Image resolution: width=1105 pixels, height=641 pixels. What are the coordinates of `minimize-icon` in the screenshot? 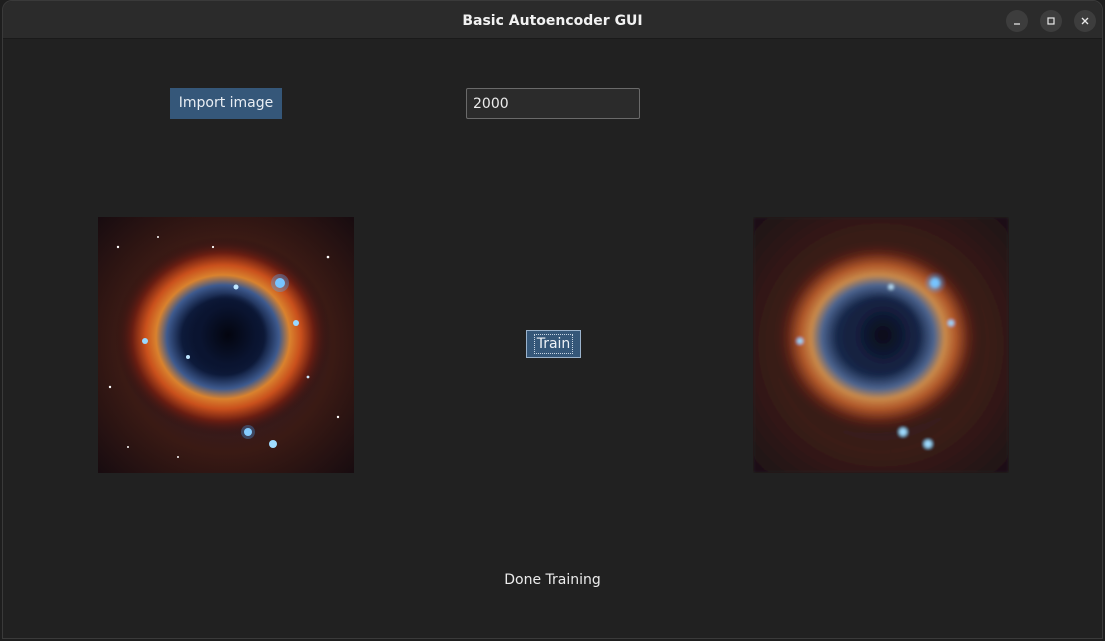 It's located at (1017, 24).